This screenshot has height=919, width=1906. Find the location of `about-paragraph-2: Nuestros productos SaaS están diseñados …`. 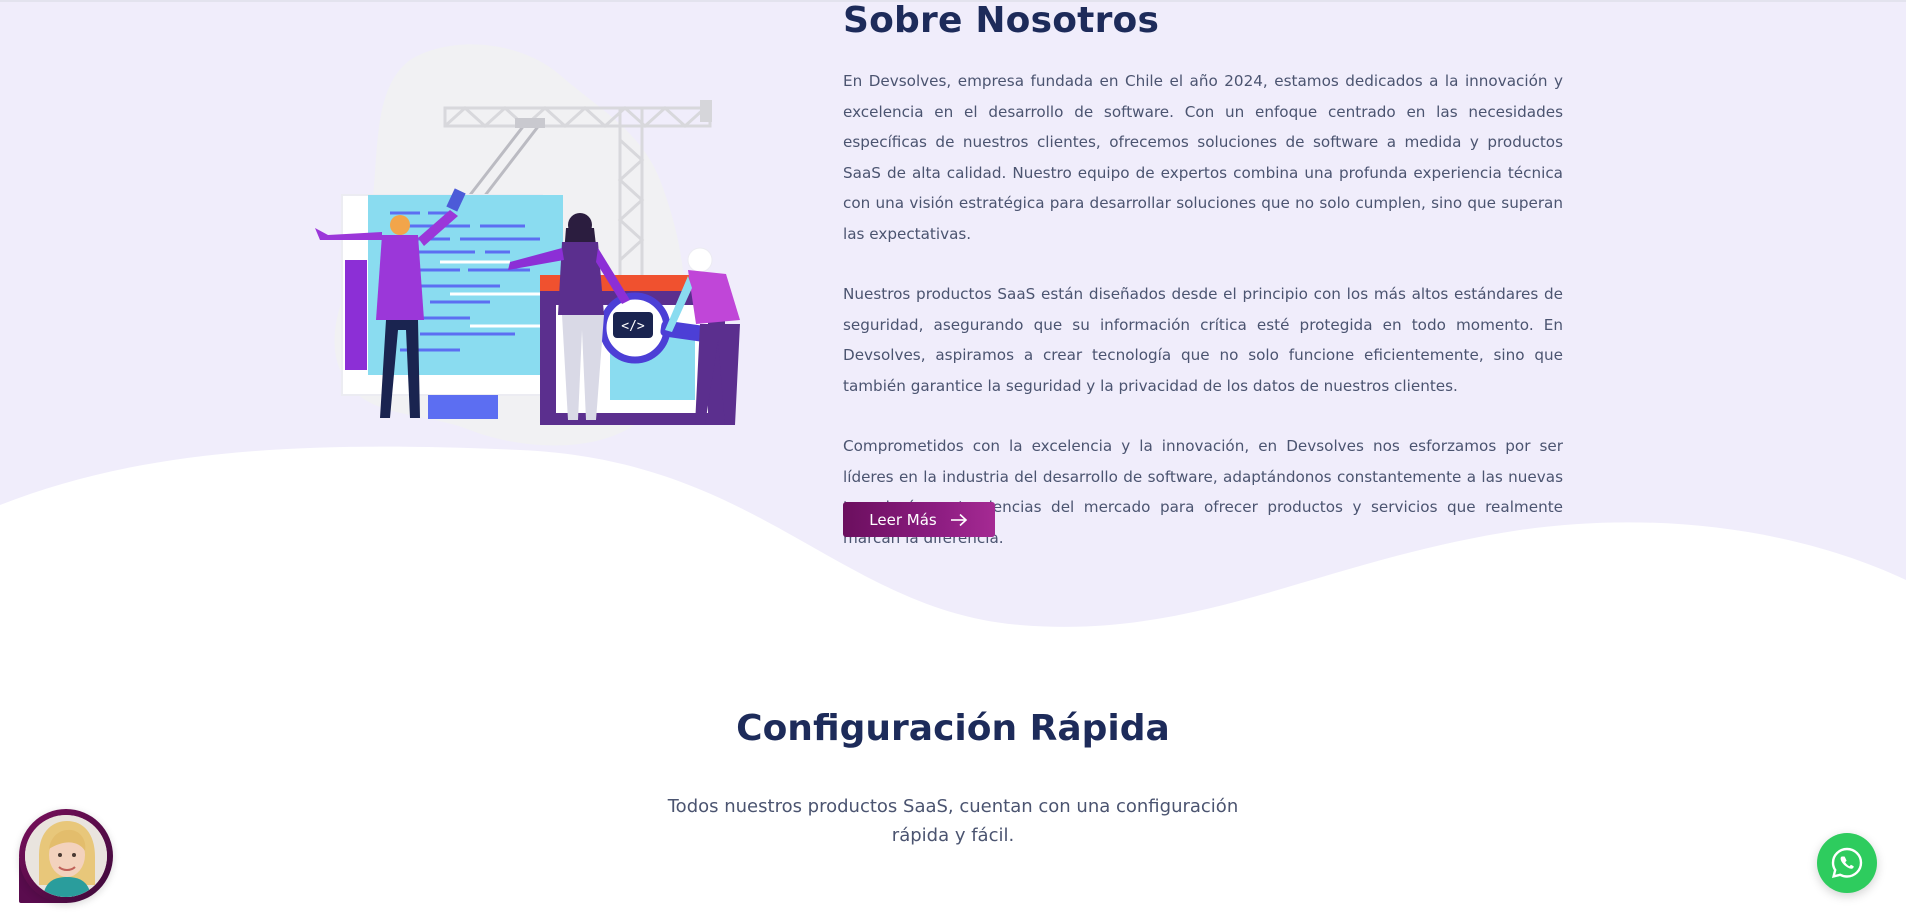

about-paragraph-2: Nuestros productos SaaS están diseñados … is located at coordinates (1203, 340).